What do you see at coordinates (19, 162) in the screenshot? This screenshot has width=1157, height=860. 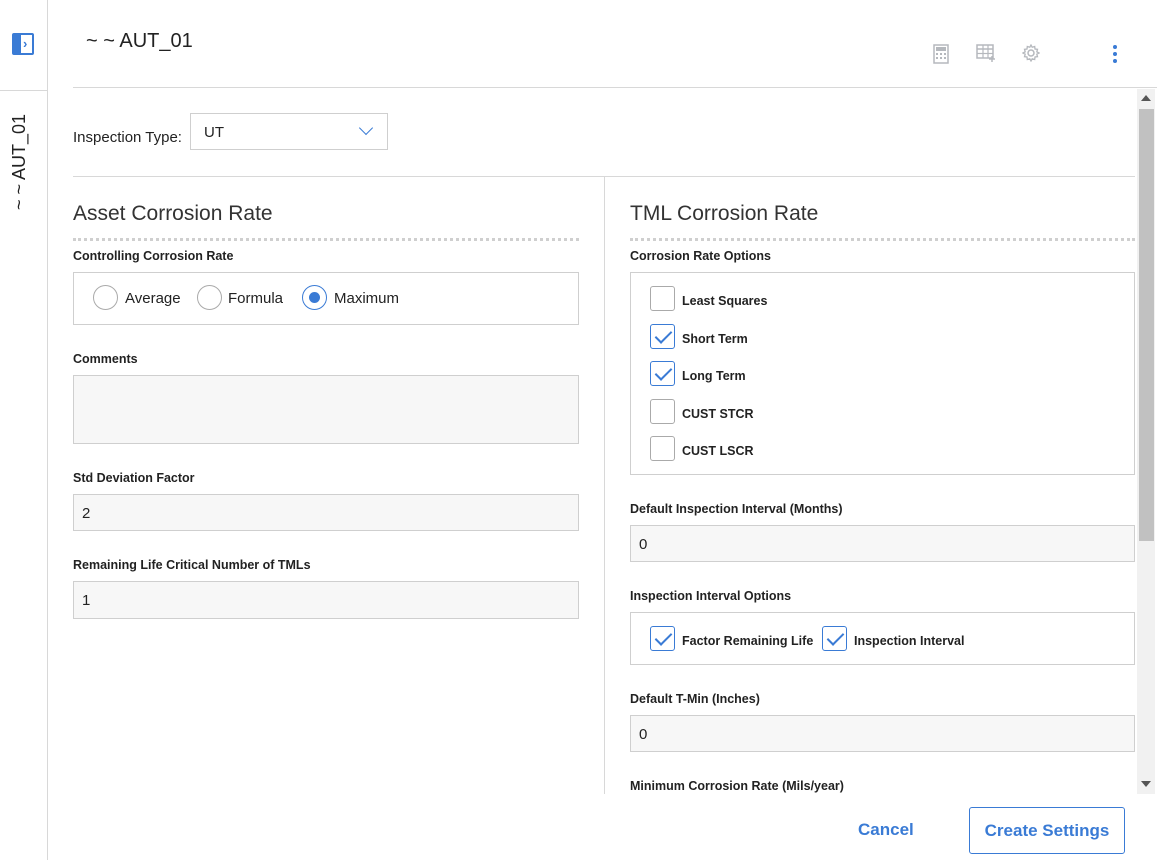 I see `rail-tab-label: ~ ~ AUT_01` at bounding box center [19, 162].